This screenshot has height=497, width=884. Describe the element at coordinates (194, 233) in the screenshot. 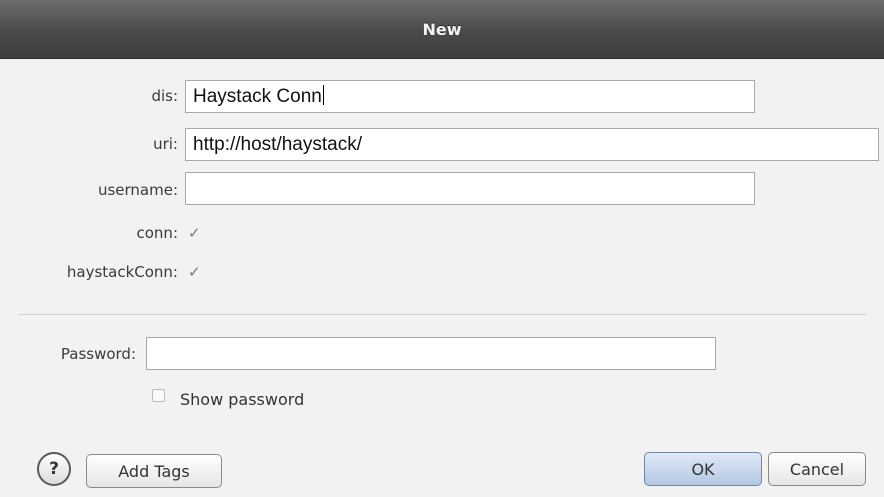

I see `conn-checkmark-icon: ✓` at that location.